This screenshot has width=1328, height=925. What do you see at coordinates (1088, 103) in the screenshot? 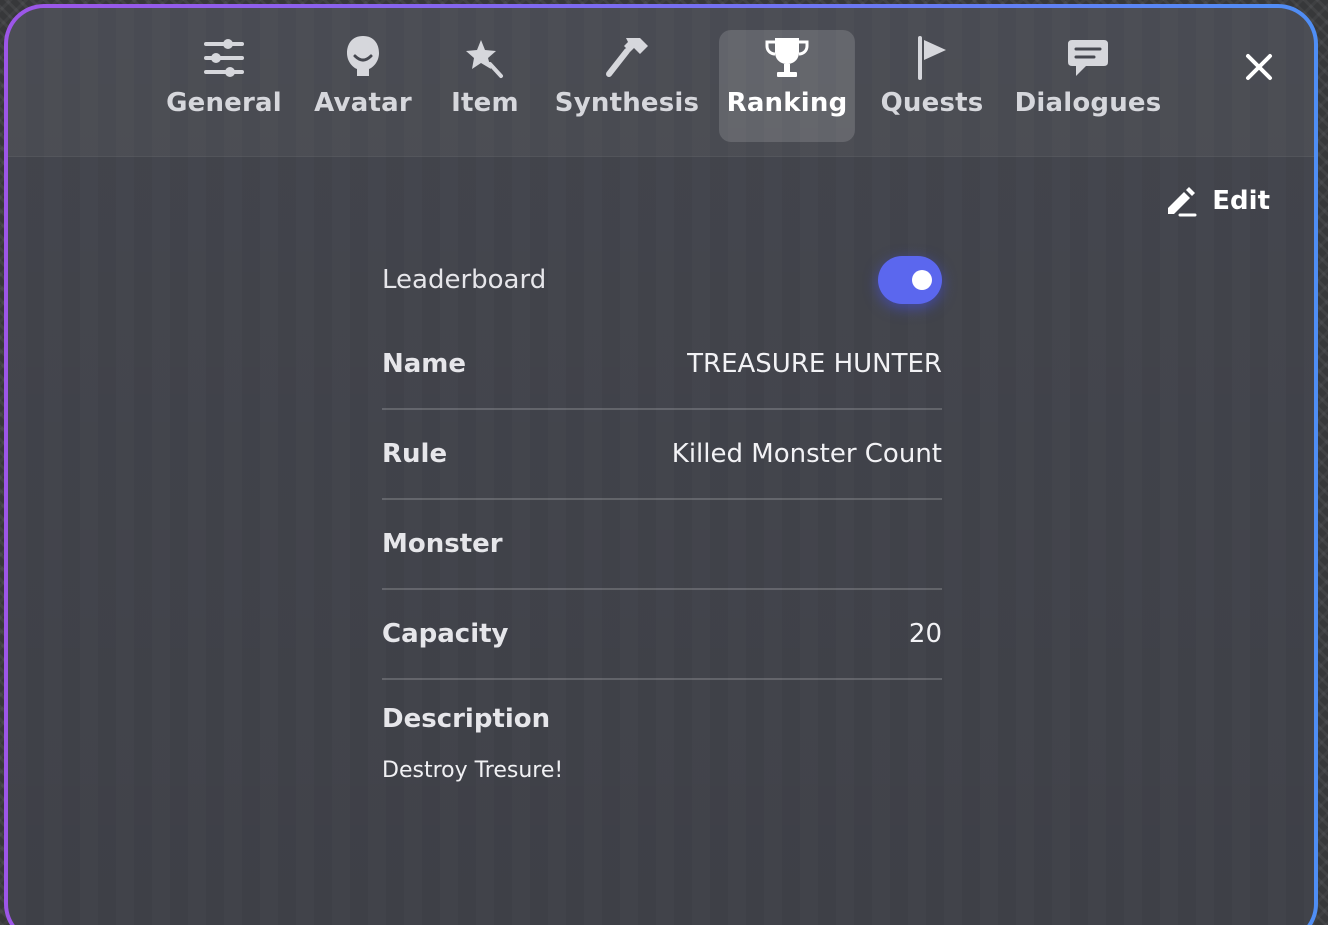
I see `tab-label: Dialogues` at bounding box center [1088, 103].